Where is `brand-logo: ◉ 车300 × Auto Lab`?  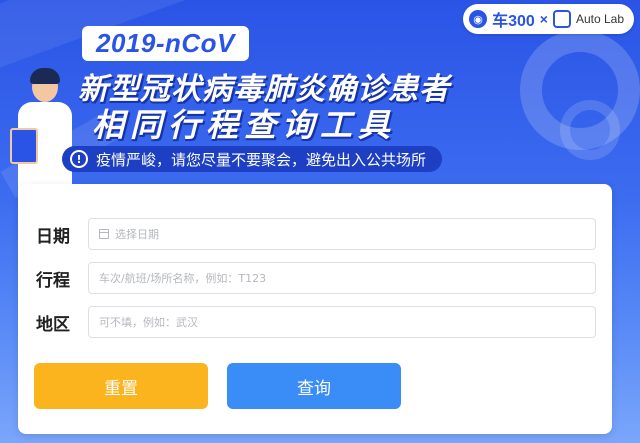 brand-logo: ◉ 车300 × Auto Lab is located at coordinates (548, 19).